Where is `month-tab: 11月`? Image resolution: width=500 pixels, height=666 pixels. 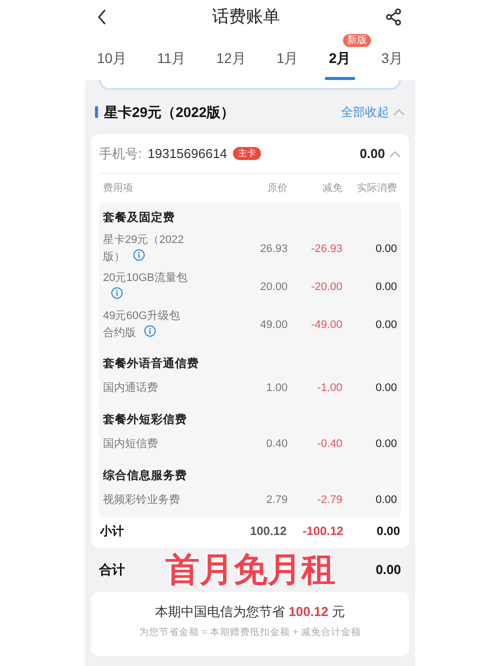 month-tab: 11月 is located at coordinates (171, 64).